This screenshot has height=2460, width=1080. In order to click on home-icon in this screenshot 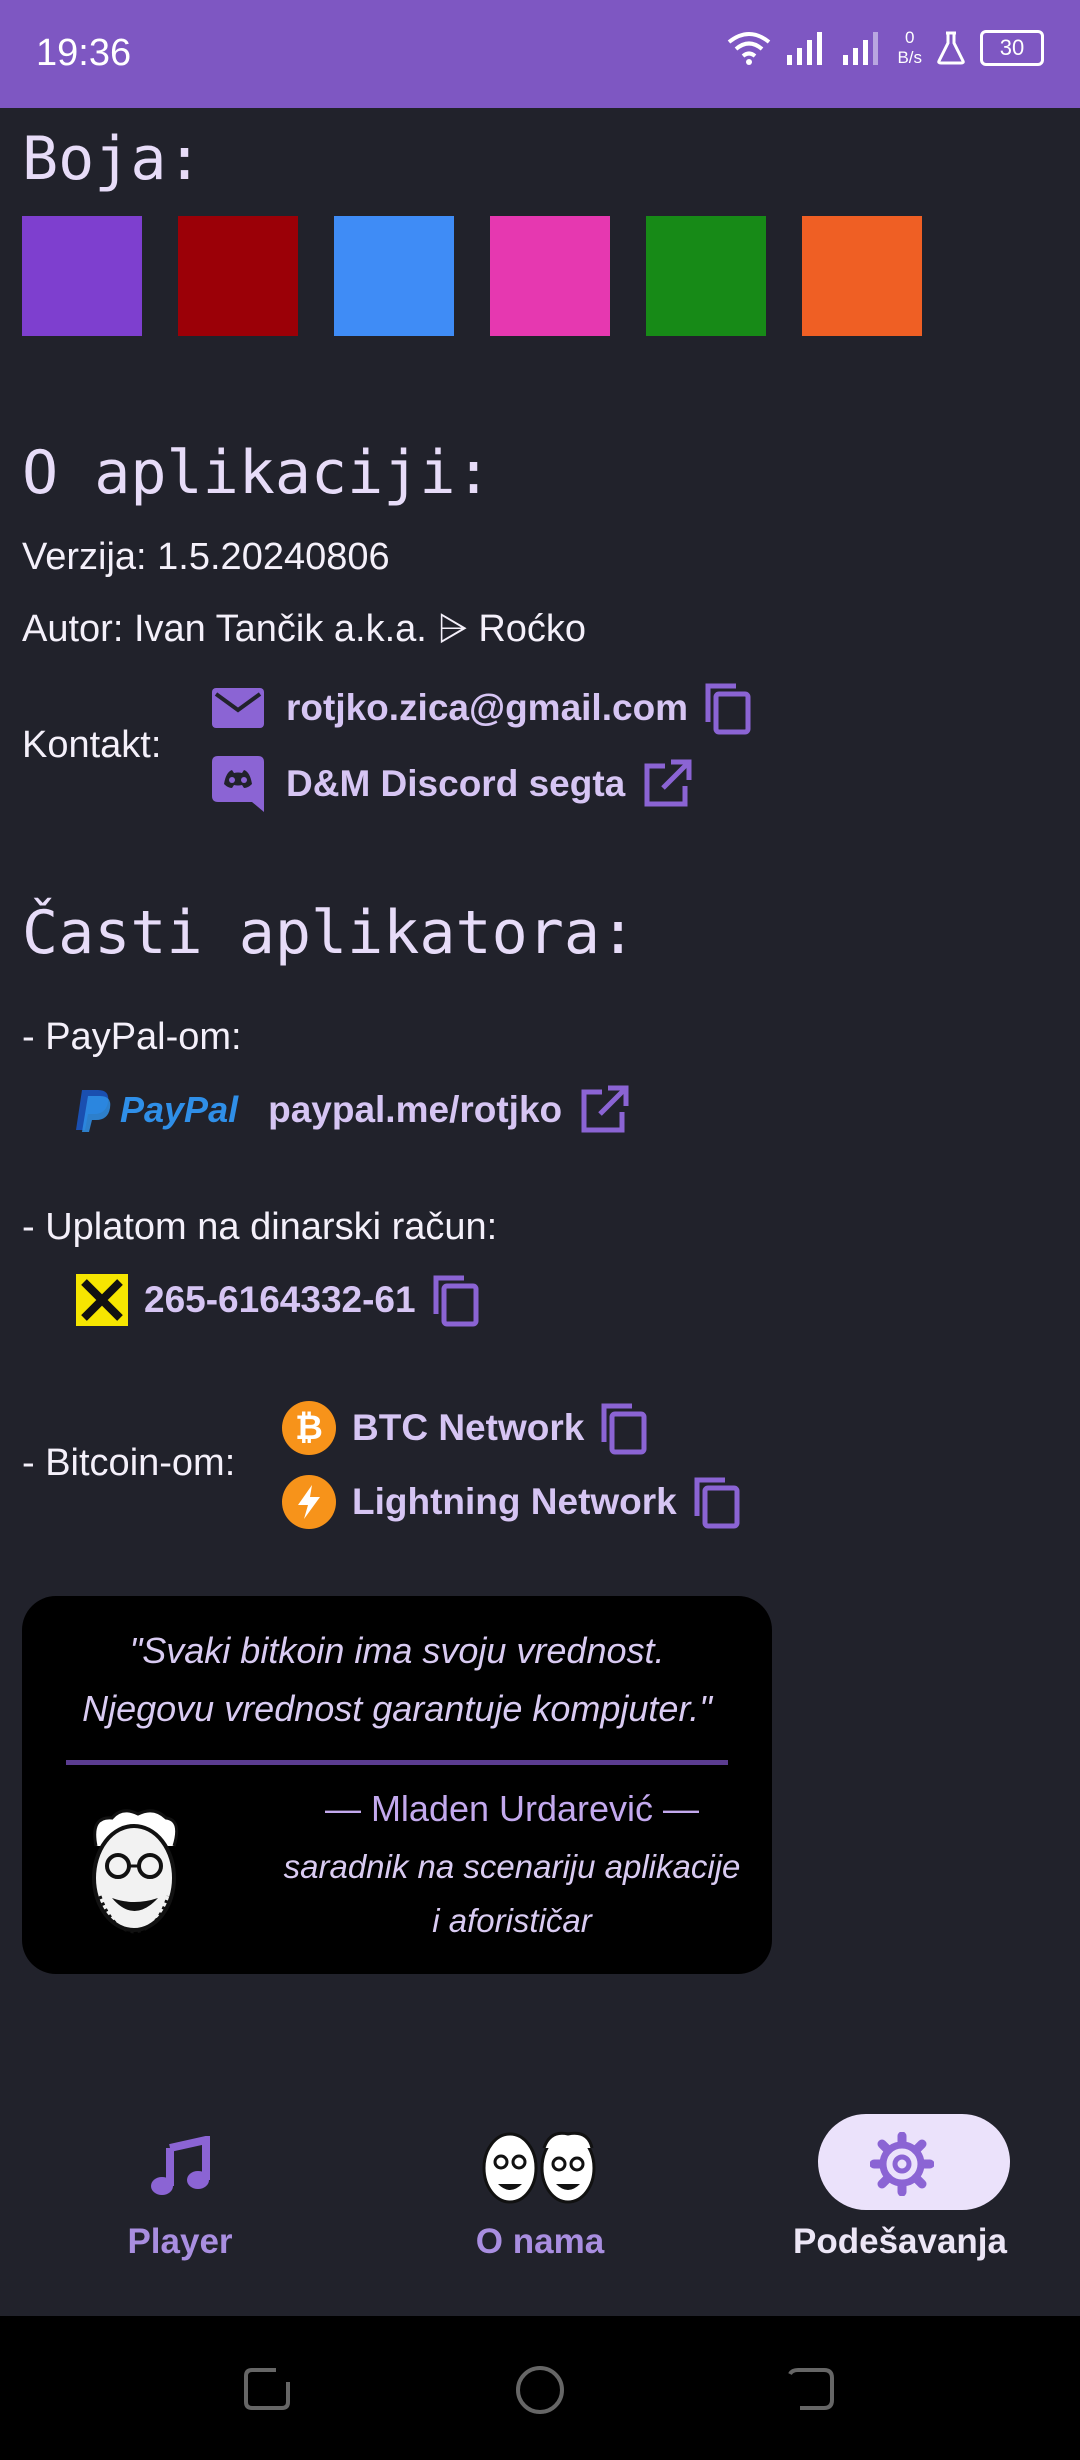, I will do `click(540, 2390)`.